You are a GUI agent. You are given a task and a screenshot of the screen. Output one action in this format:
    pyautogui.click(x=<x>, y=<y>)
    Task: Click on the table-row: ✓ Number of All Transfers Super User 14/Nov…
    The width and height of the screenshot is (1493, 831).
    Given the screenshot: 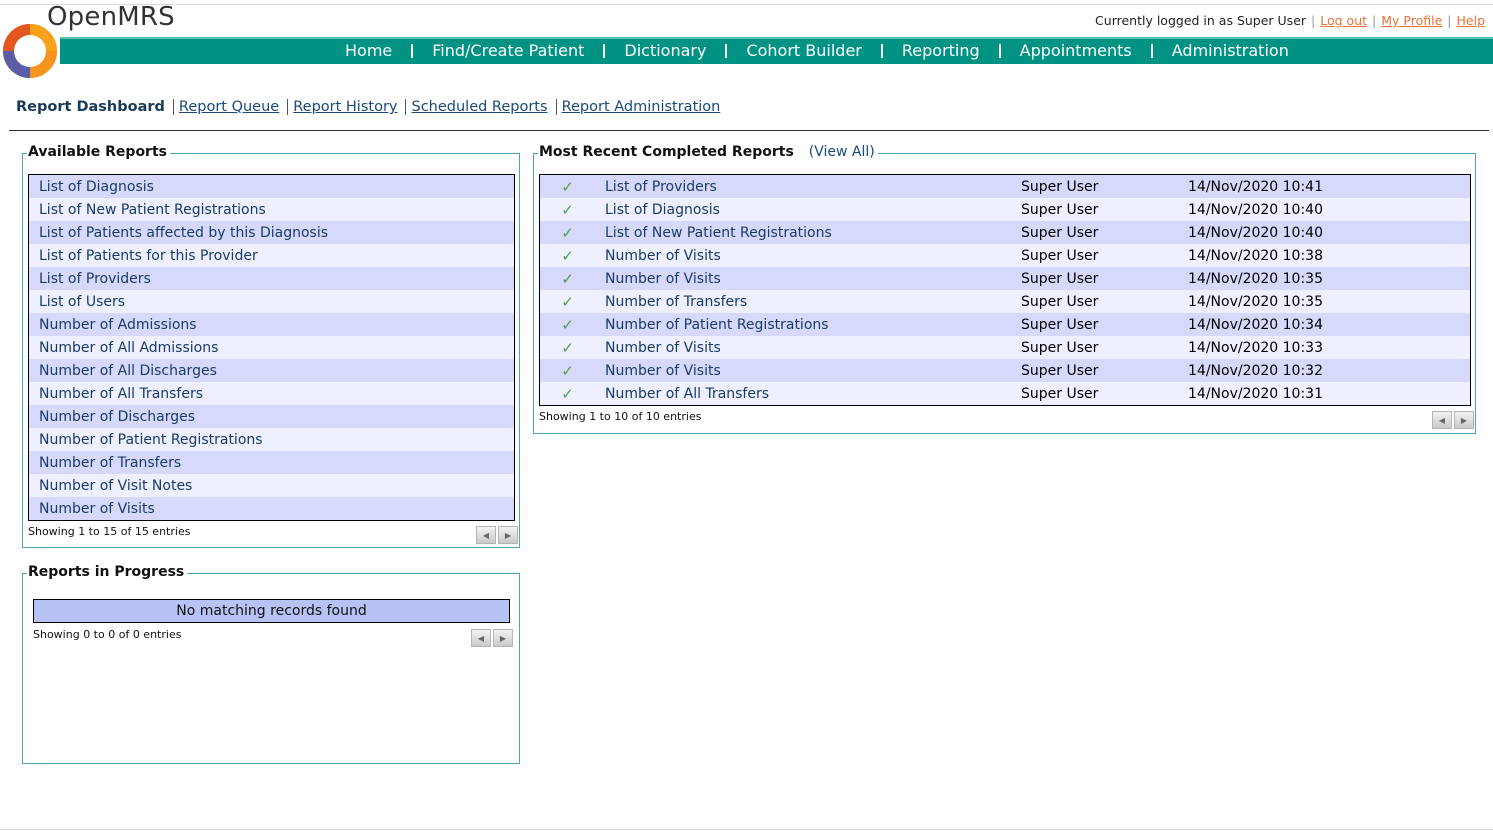 What is the action you would take?
    pyautogui.click(x=1005, y=394)
    